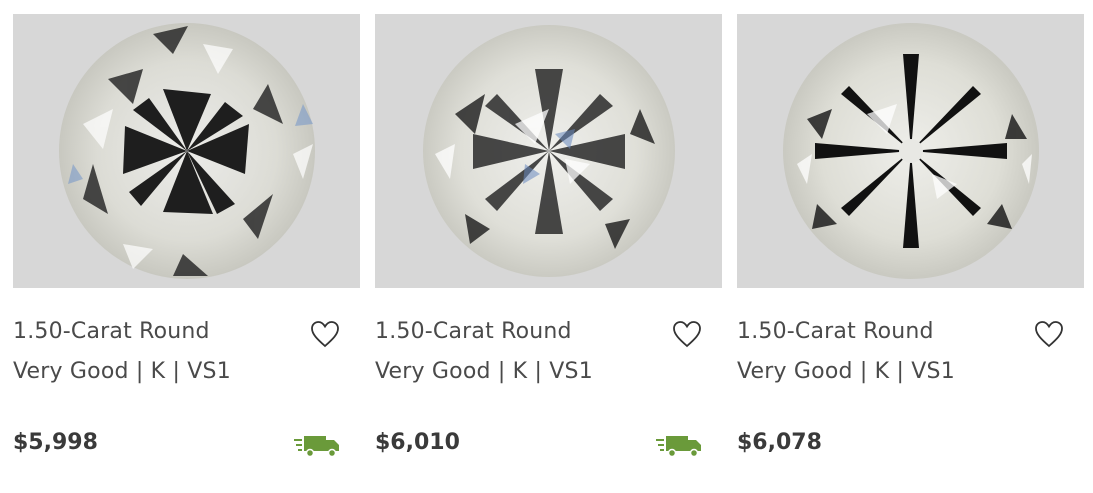 The image size is (1093, 493). What do you see at coordinates (55, 442) in the screenshot?
I see `listing-price: $5,998` at bounding box center [55, 442].